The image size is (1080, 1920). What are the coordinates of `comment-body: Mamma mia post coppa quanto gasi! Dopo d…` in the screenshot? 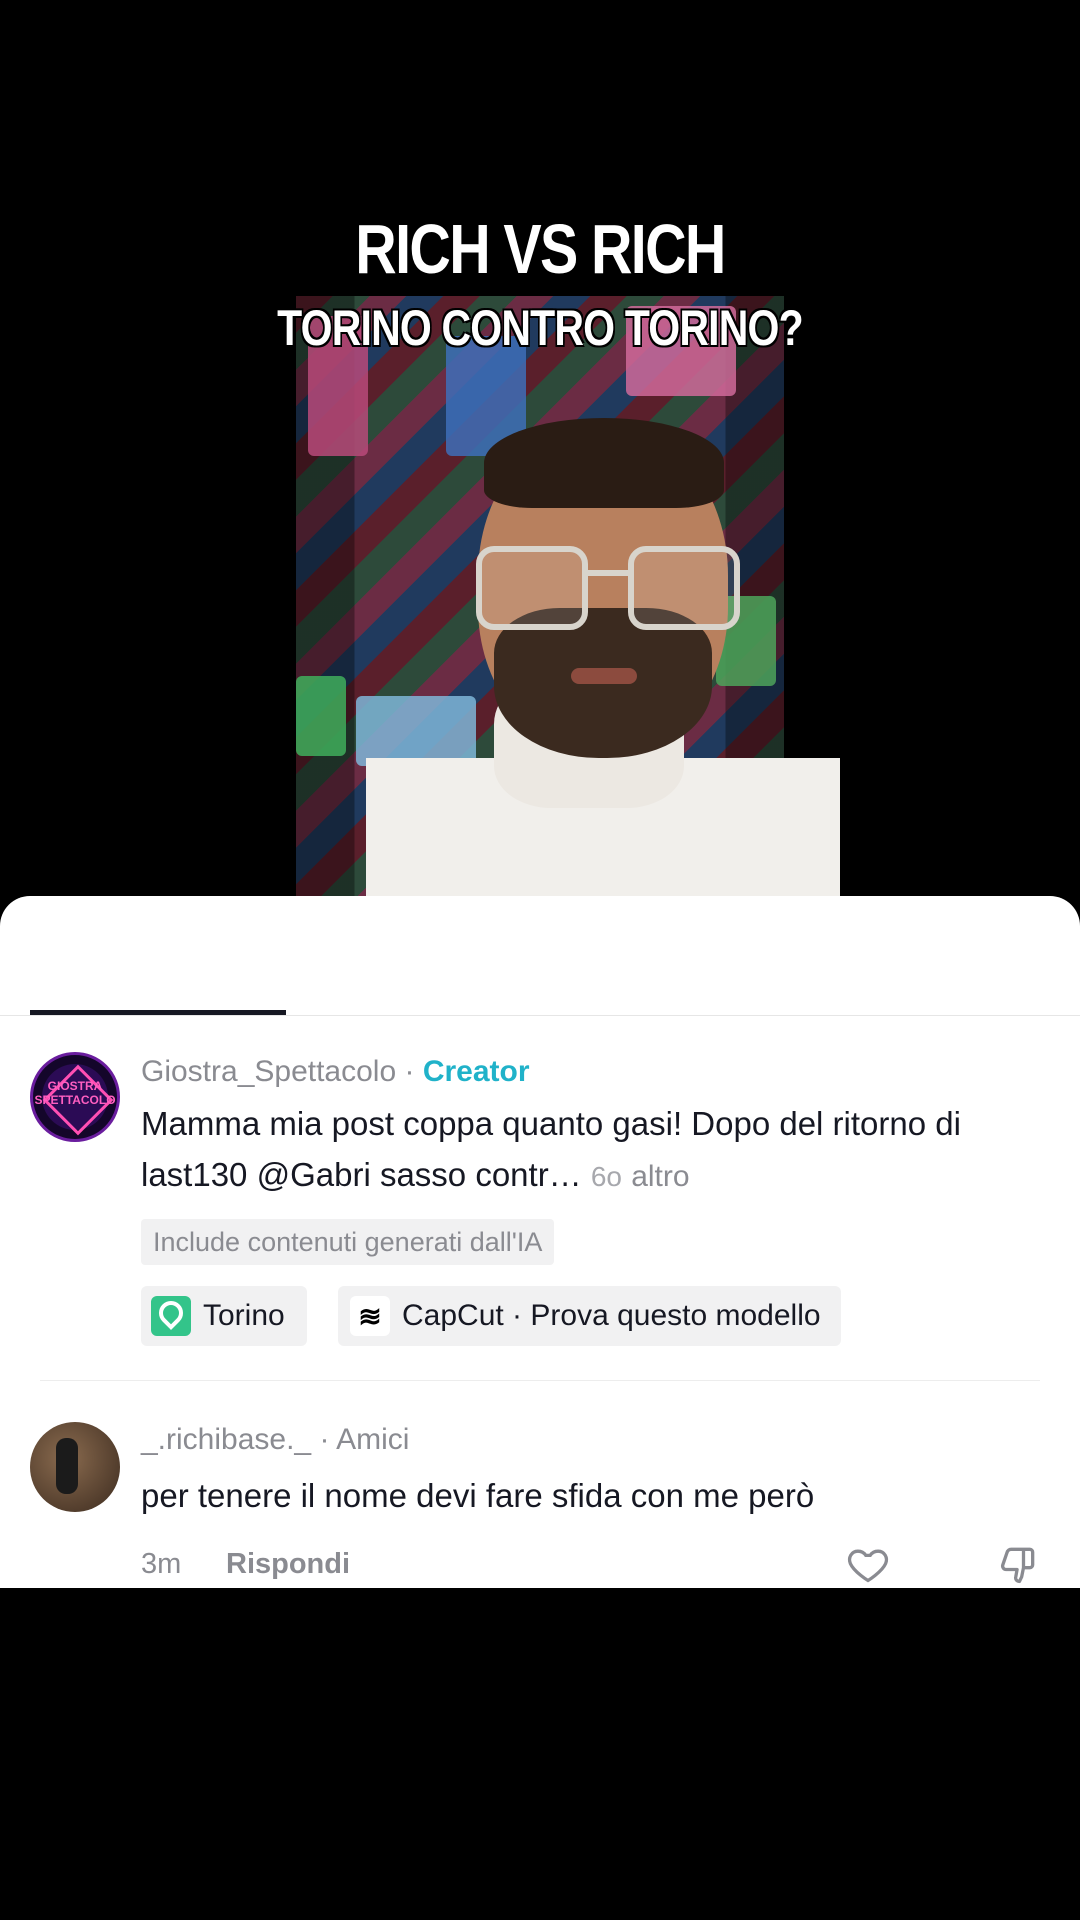 It's located at (551, 1149).